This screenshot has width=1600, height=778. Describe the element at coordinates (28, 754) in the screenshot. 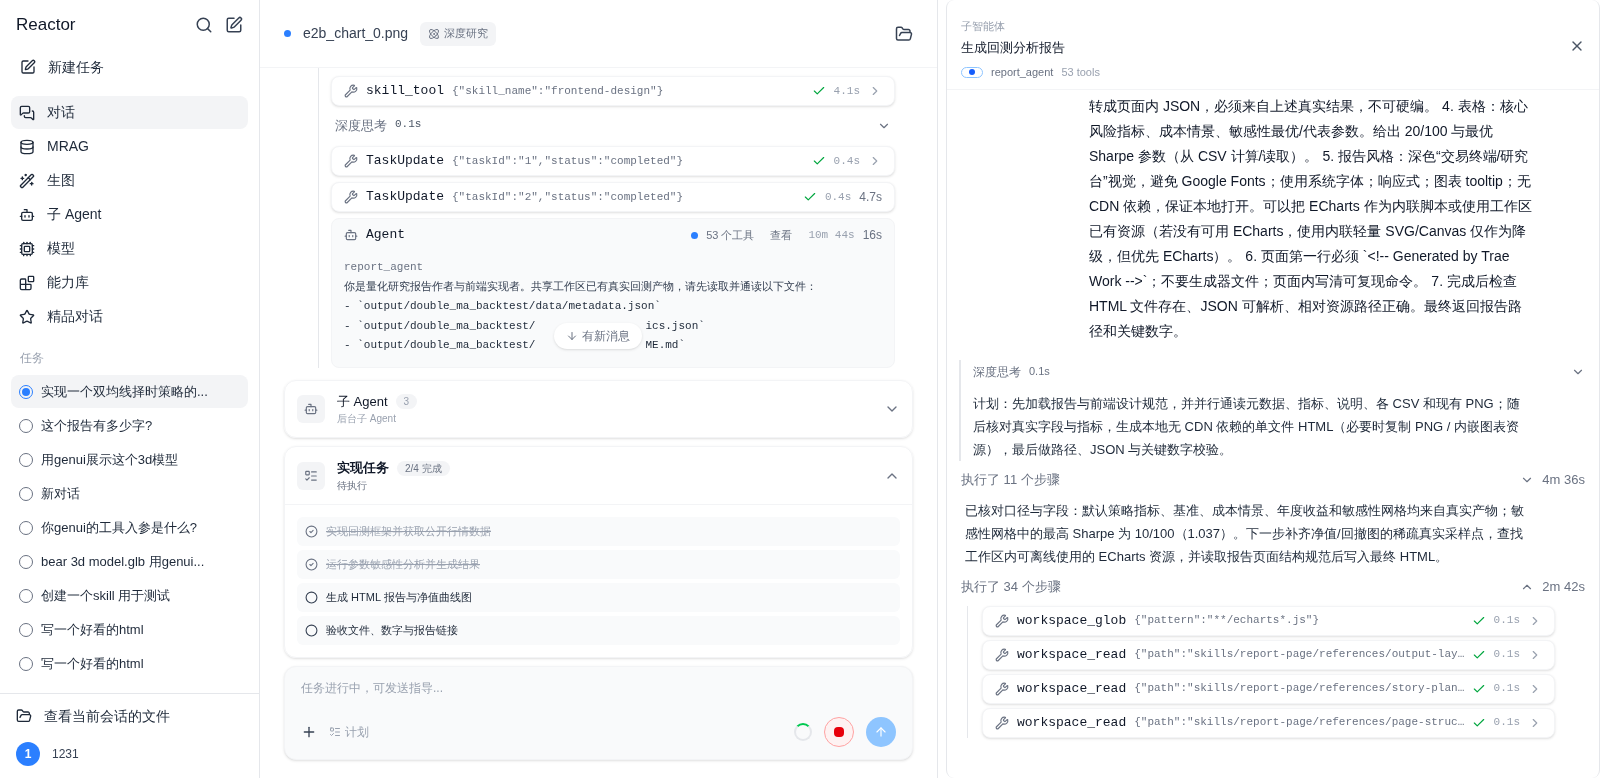

I see `user-avatar: 1` at that location.